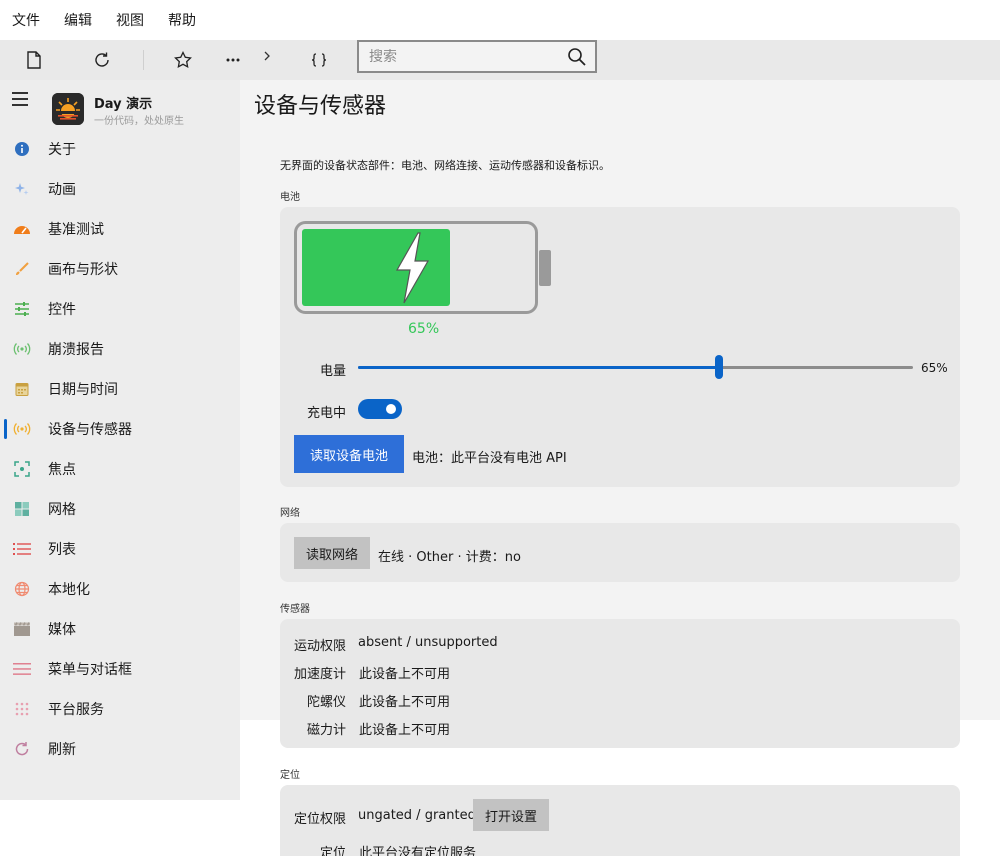 The height and width of the screenshot is (856, 1000). What do you see at coordinates (320, 674) in the screenshot?
I see `accelerometer-label: 加速度计` at bounding box center [320, 674].